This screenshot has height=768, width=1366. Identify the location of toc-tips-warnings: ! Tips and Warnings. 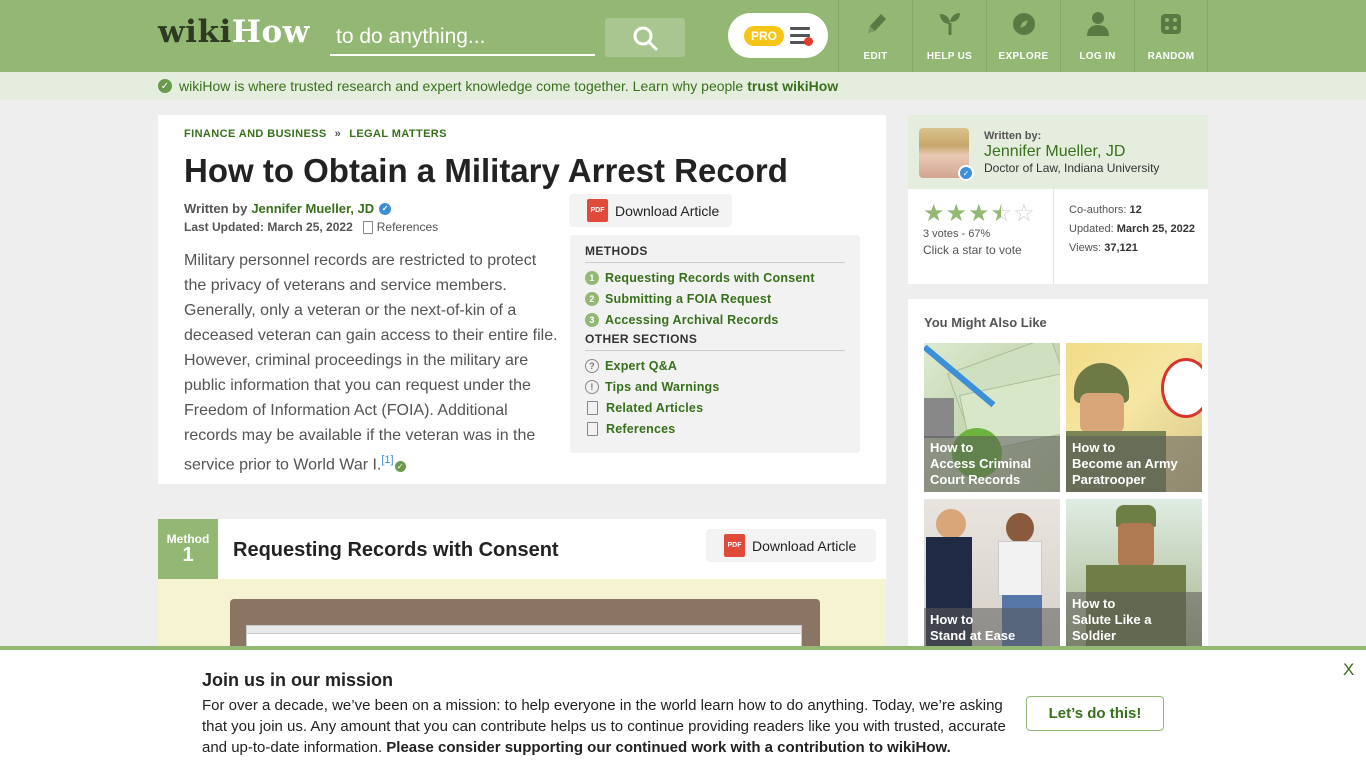
(715, 386).